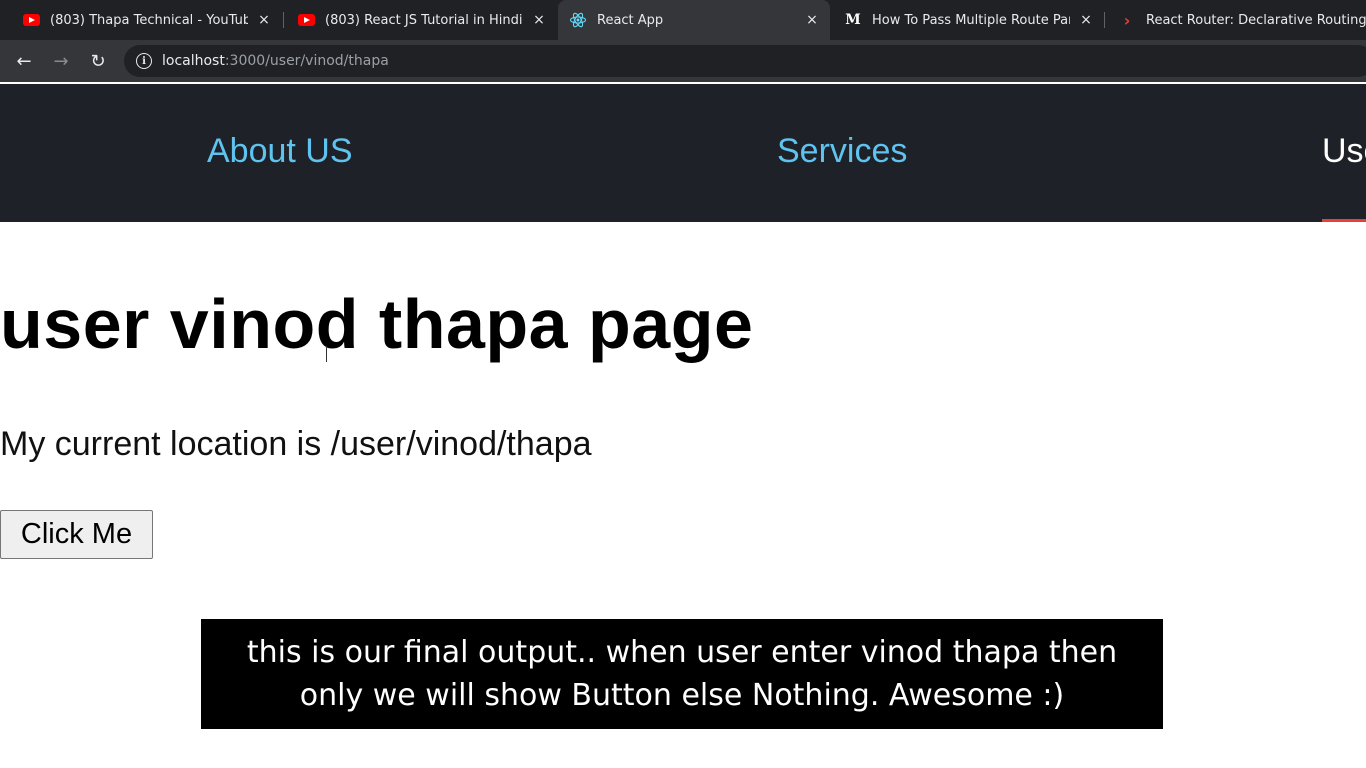 Image resolution: width=1366 pixels, height=768 pixels. What do you see at coordinates (76, 534) in the screenshot?
I see `click-me-button: Click Me` at bounding box center [76, 534].